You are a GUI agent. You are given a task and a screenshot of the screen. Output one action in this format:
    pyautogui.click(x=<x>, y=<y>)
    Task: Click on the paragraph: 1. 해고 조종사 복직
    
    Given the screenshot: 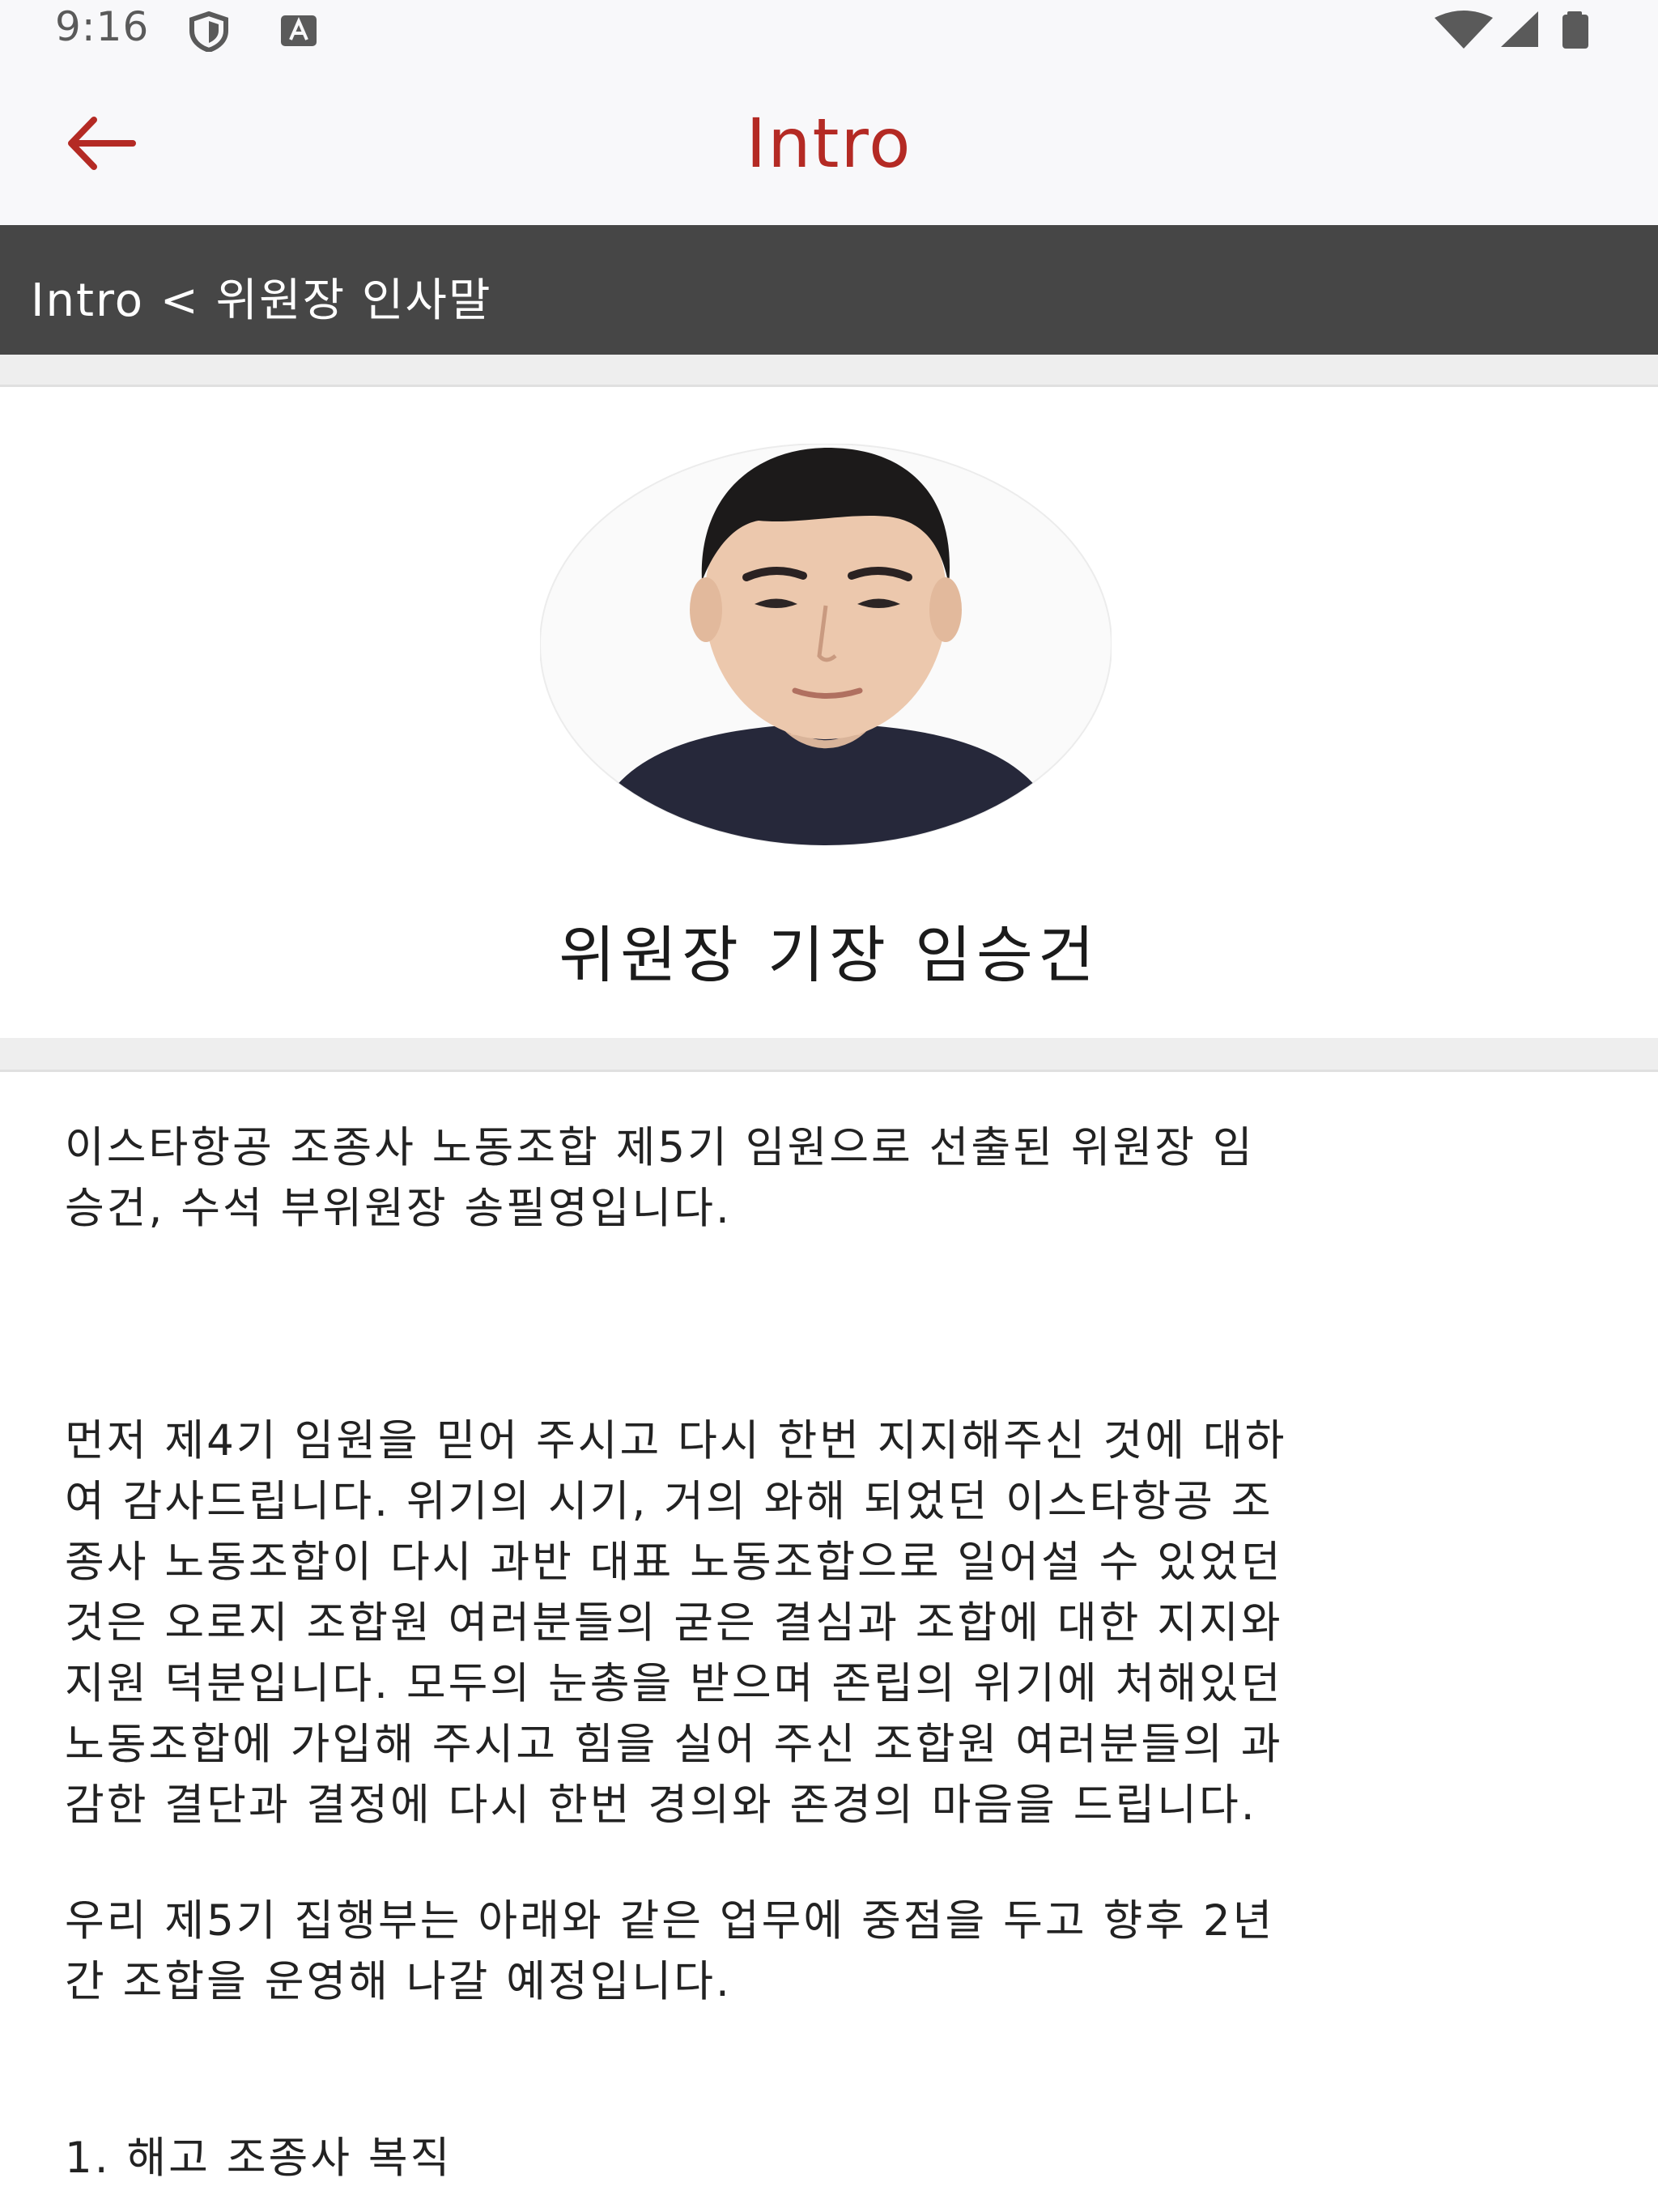 What is the action you would take?
    pyautogui.click(x=259, y=2158)
    